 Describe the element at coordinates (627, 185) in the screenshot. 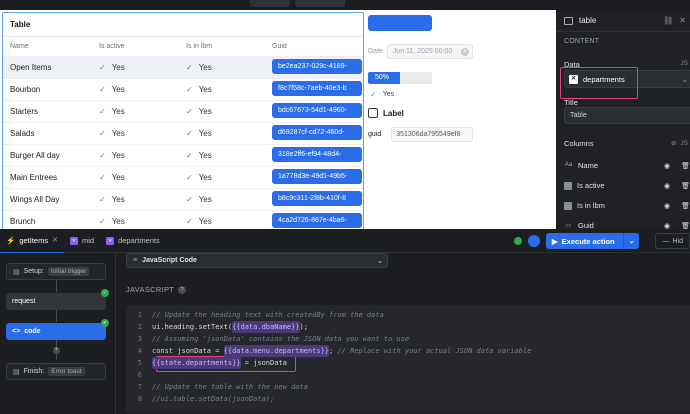

I see `column-item: Is active ◉ 🗑` at that location.